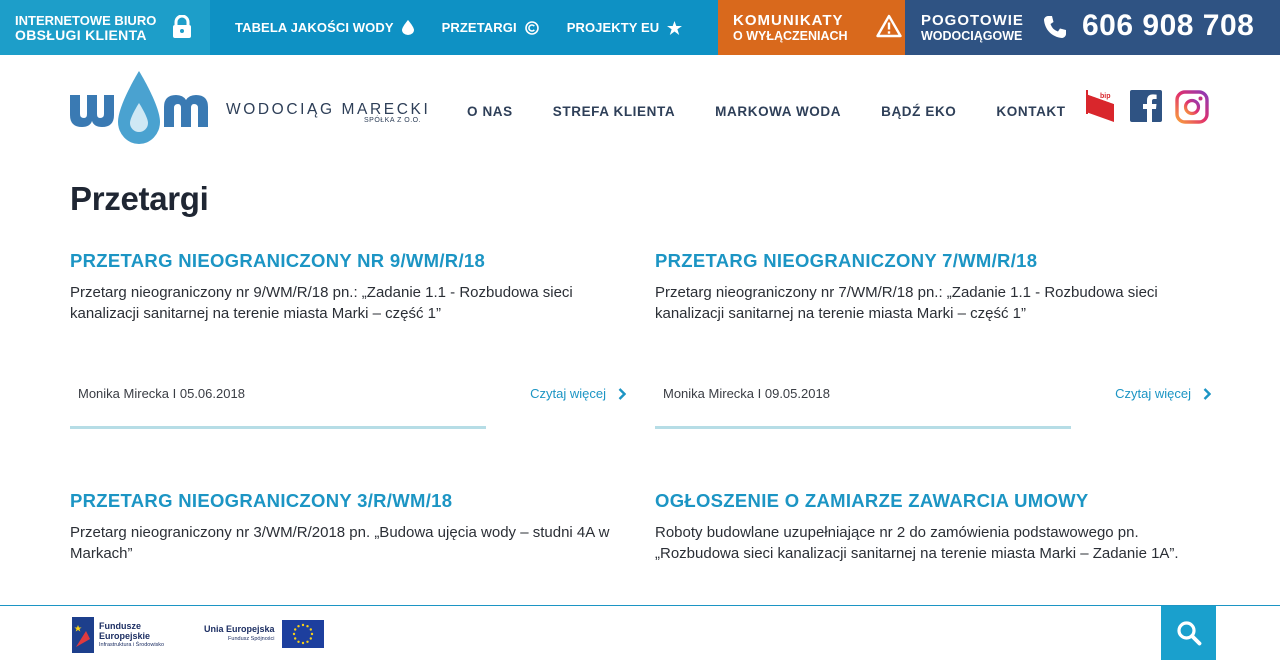 This screenshot has width=1280, height=660. Describe the element at coordinates (125, 636) in the screenshot. I see `european-funds-line2: Europejskie` at that location.